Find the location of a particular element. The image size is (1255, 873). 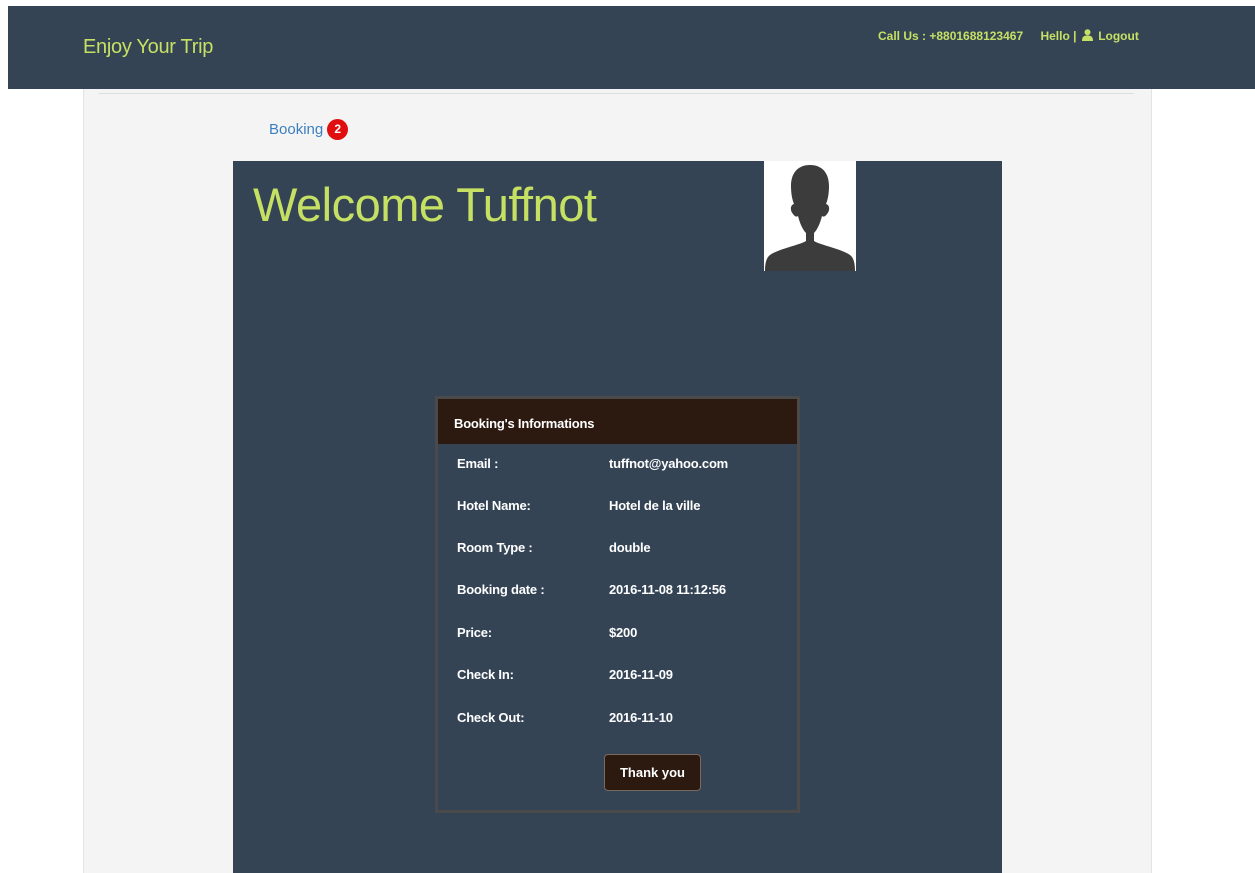

detail-row-room-type: Room Type : double is located at coordinates (617, 550).